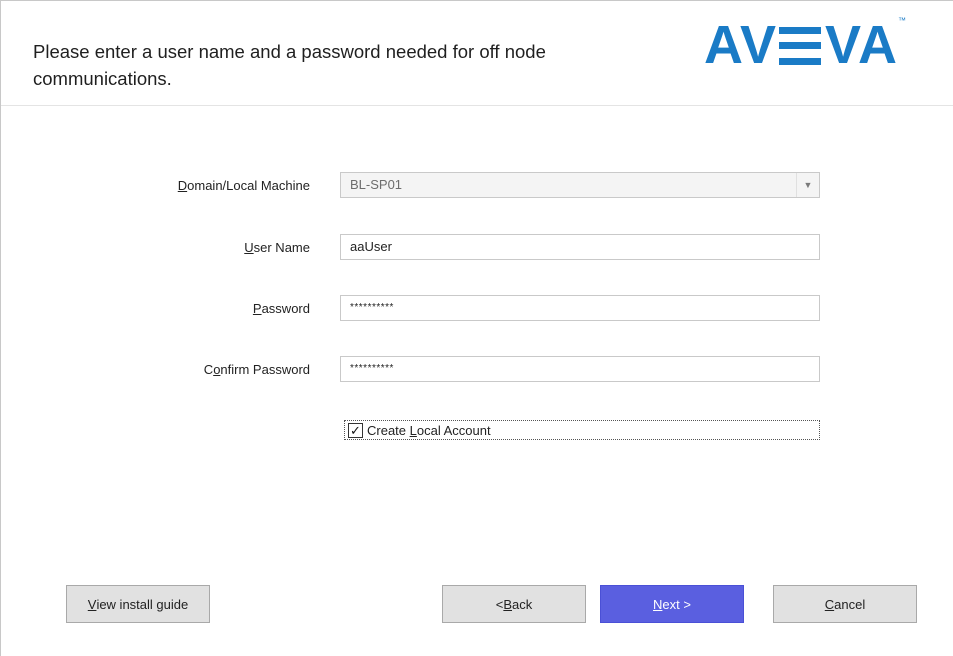 Image resolution: width=953 pixels, height=656 pixels. I want to click on password-label: Password, so click(281, 308).